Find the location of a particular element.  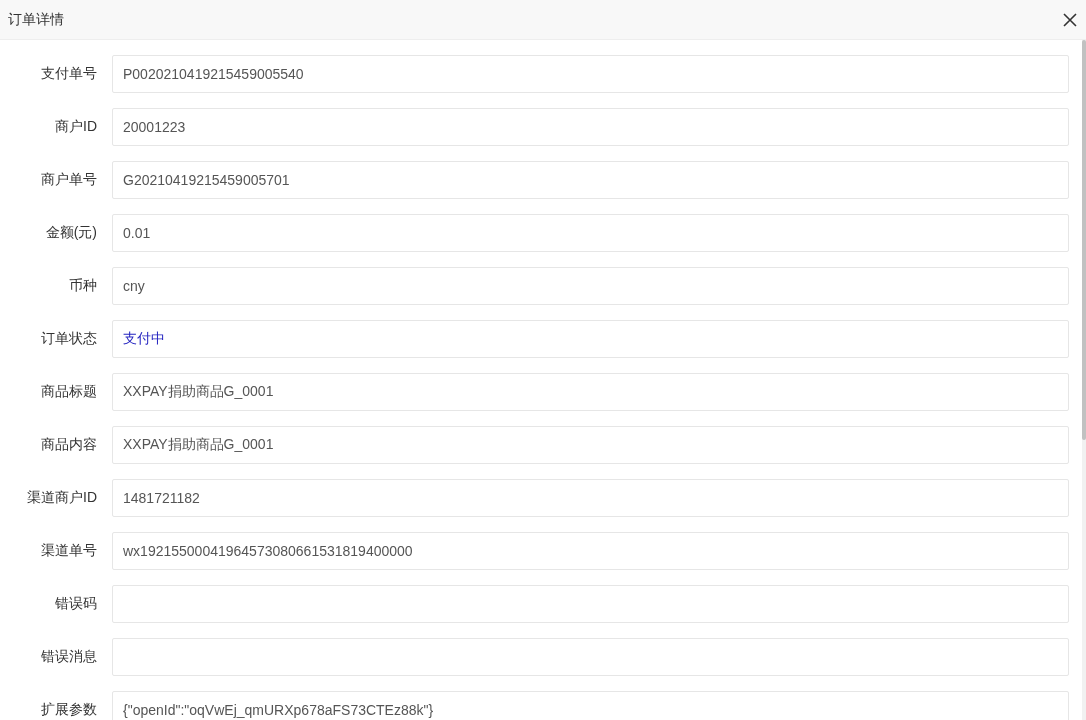

field-label: 商户单号 is located at coordinates (69, 180).